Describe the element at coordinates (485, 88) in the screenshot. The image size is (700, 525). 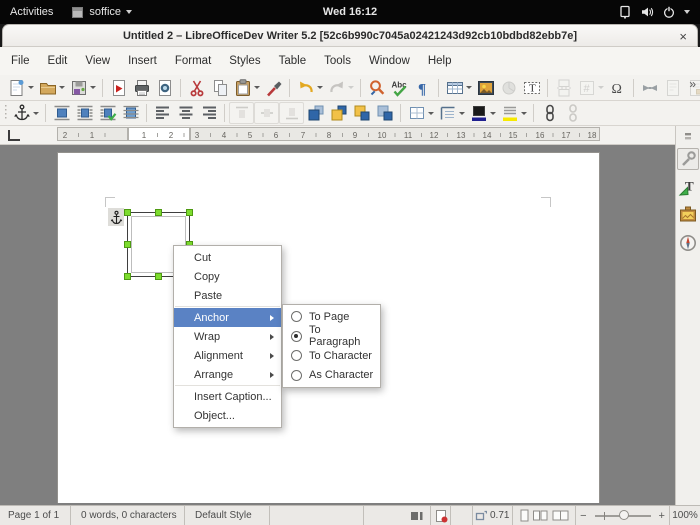
I see `insert-image-button` at that location.